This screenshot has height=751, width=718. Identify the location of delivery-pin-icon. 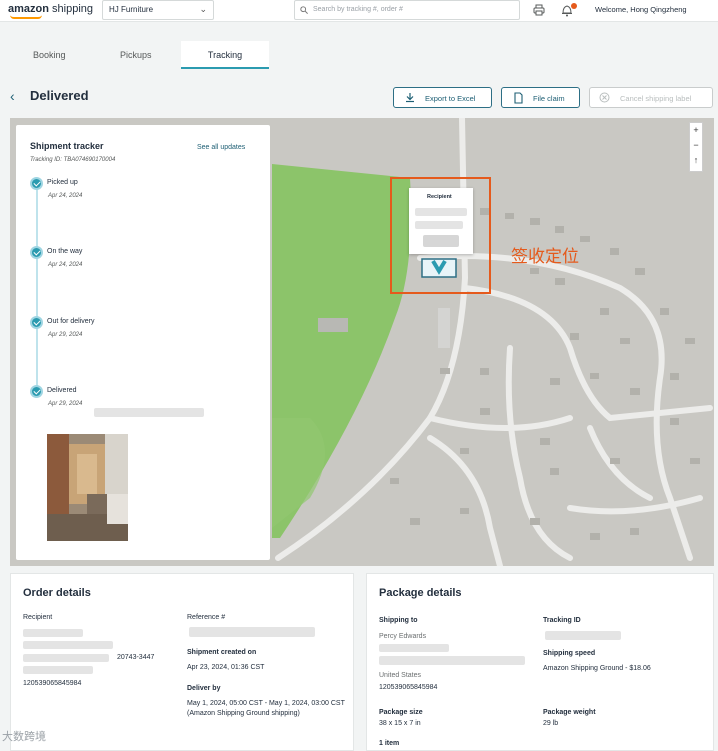
(439, 268).